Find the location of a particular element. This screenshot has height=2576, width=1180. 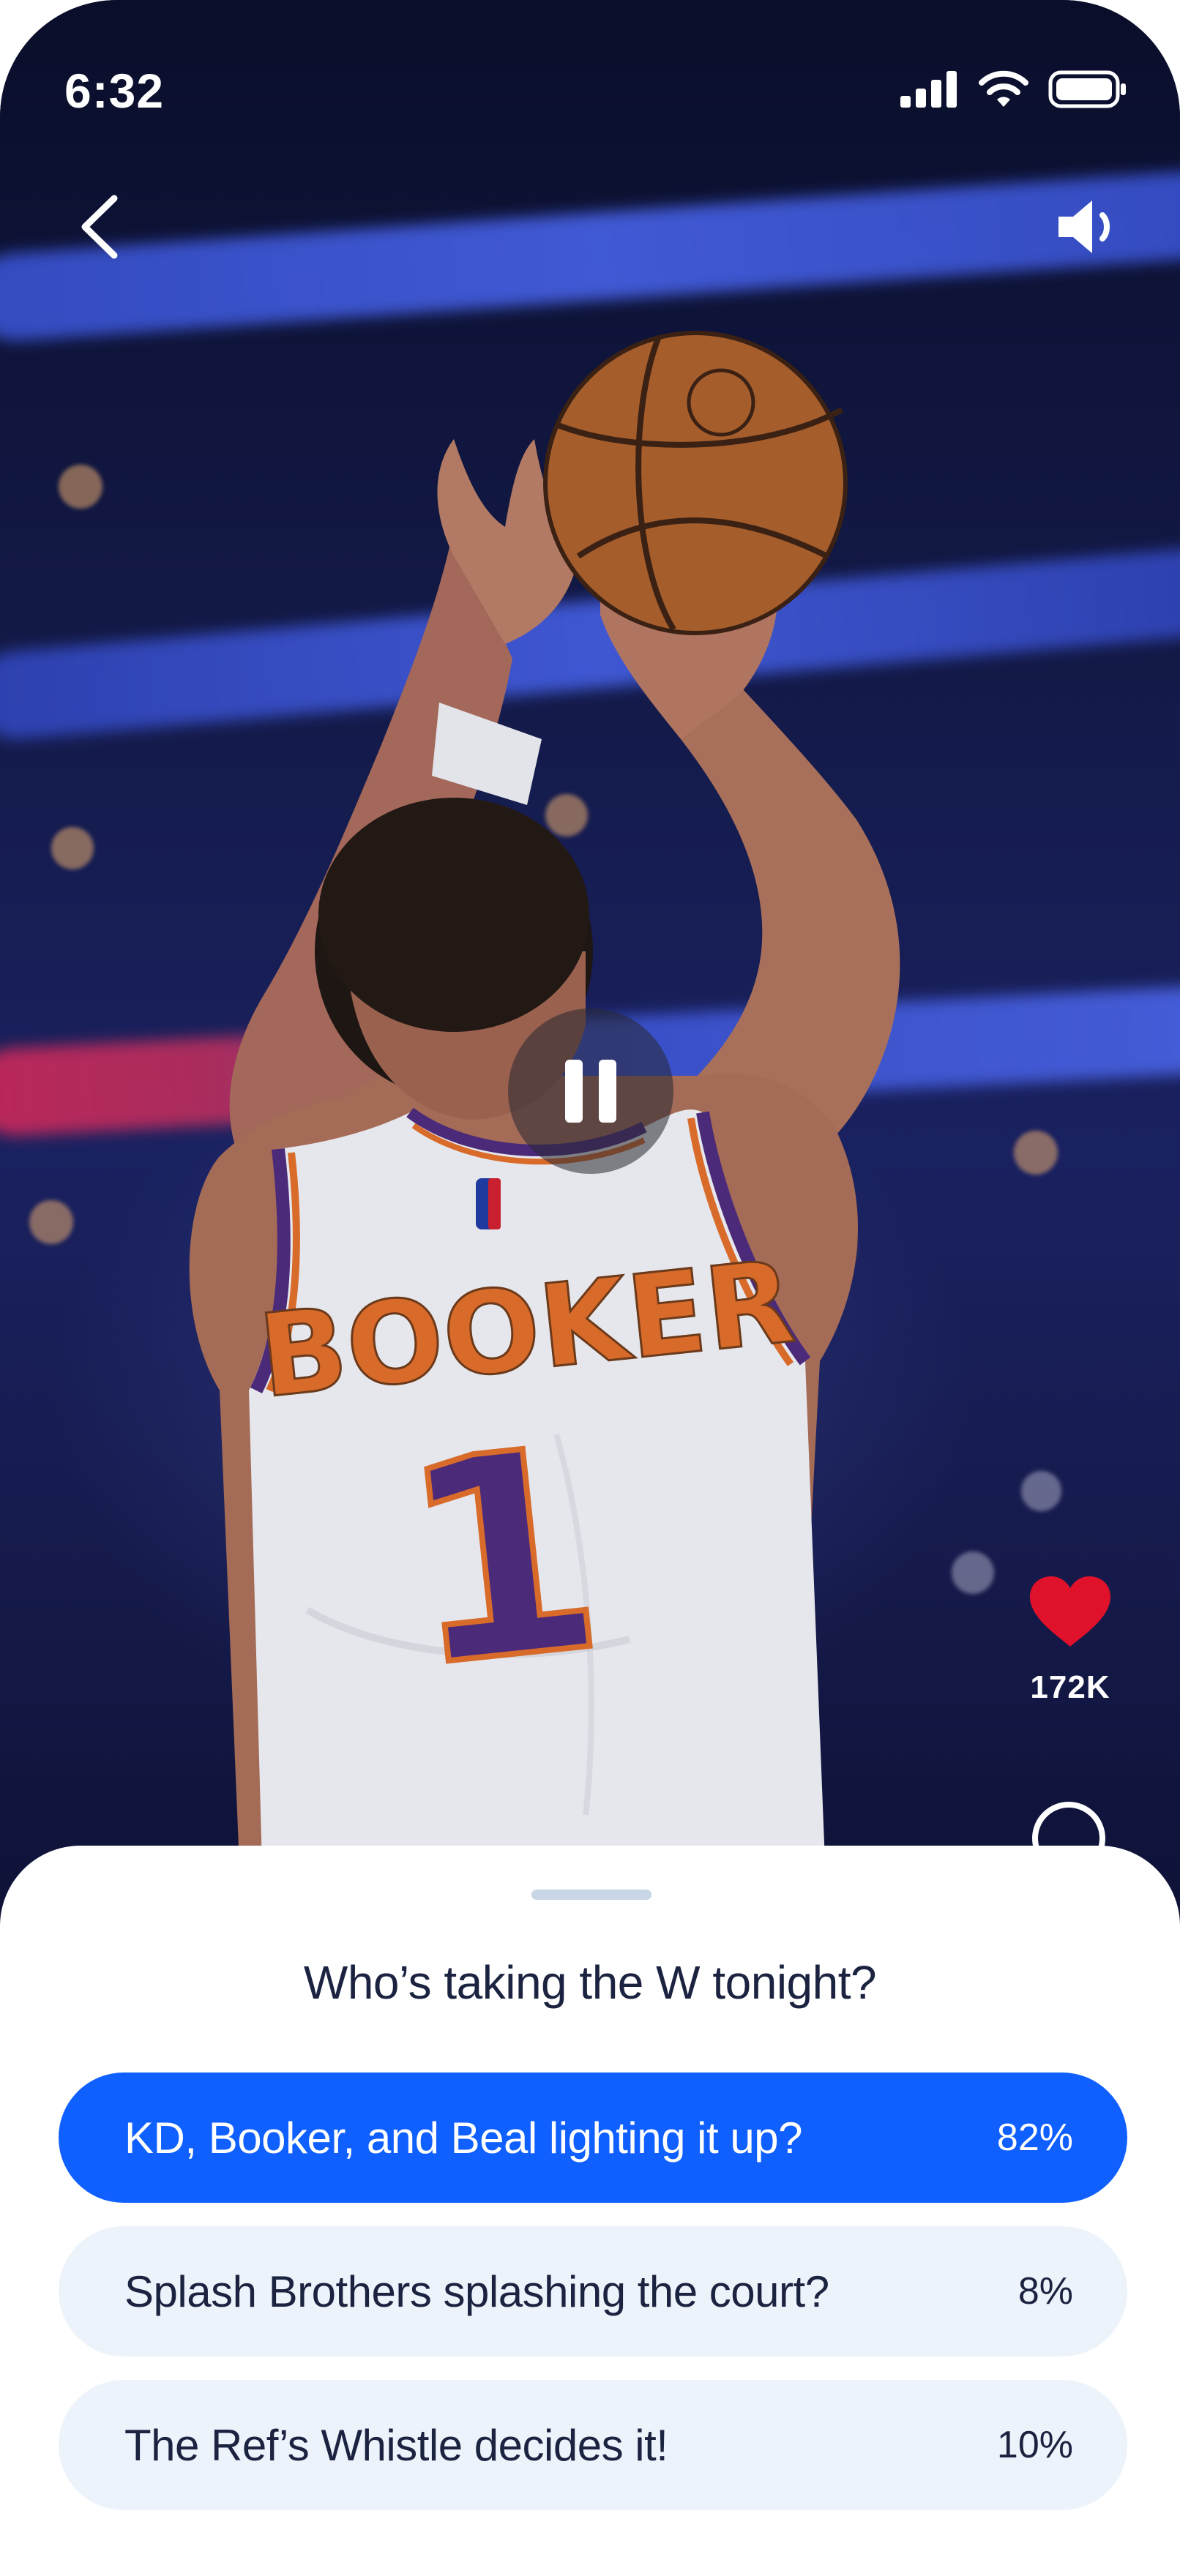

like-count: 172K is located at coordinates (1070, 1687).